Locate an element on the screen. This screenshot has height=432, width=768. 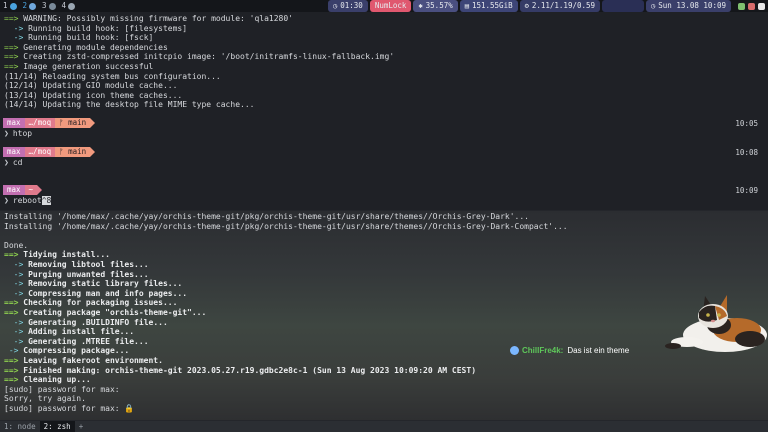
shell-prompt: max ~ is located at coordinates (23, 190).